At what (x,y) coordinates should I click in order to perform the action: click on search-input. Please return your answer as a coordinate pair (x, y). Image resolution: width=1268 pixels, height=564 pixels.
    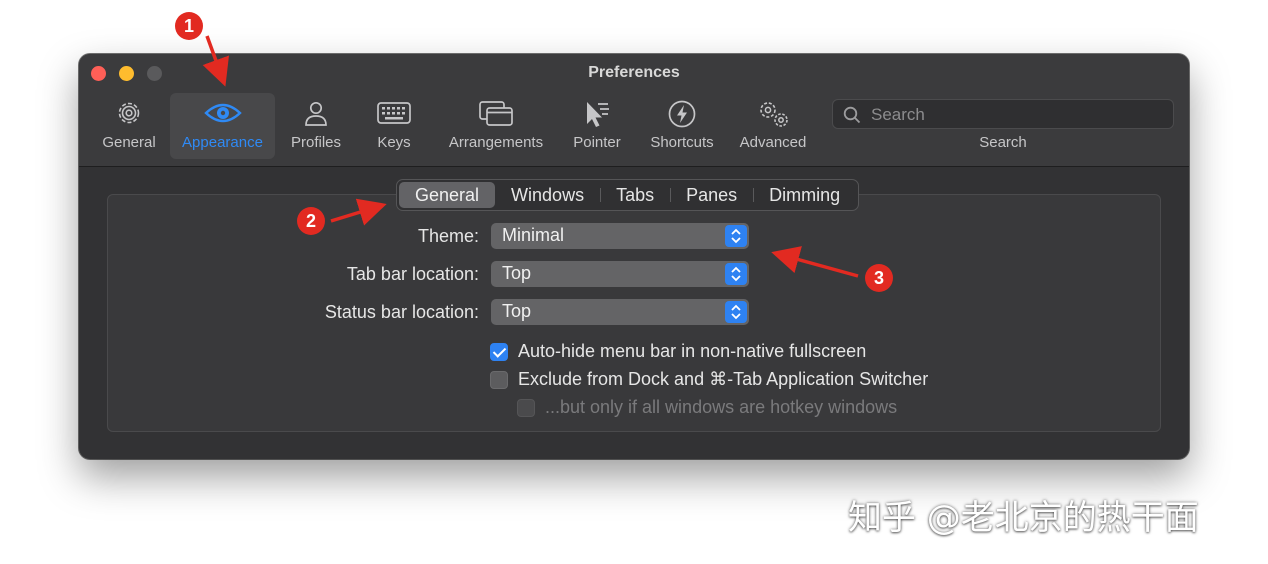
    Looking at the image, I should click on (1016, 115).